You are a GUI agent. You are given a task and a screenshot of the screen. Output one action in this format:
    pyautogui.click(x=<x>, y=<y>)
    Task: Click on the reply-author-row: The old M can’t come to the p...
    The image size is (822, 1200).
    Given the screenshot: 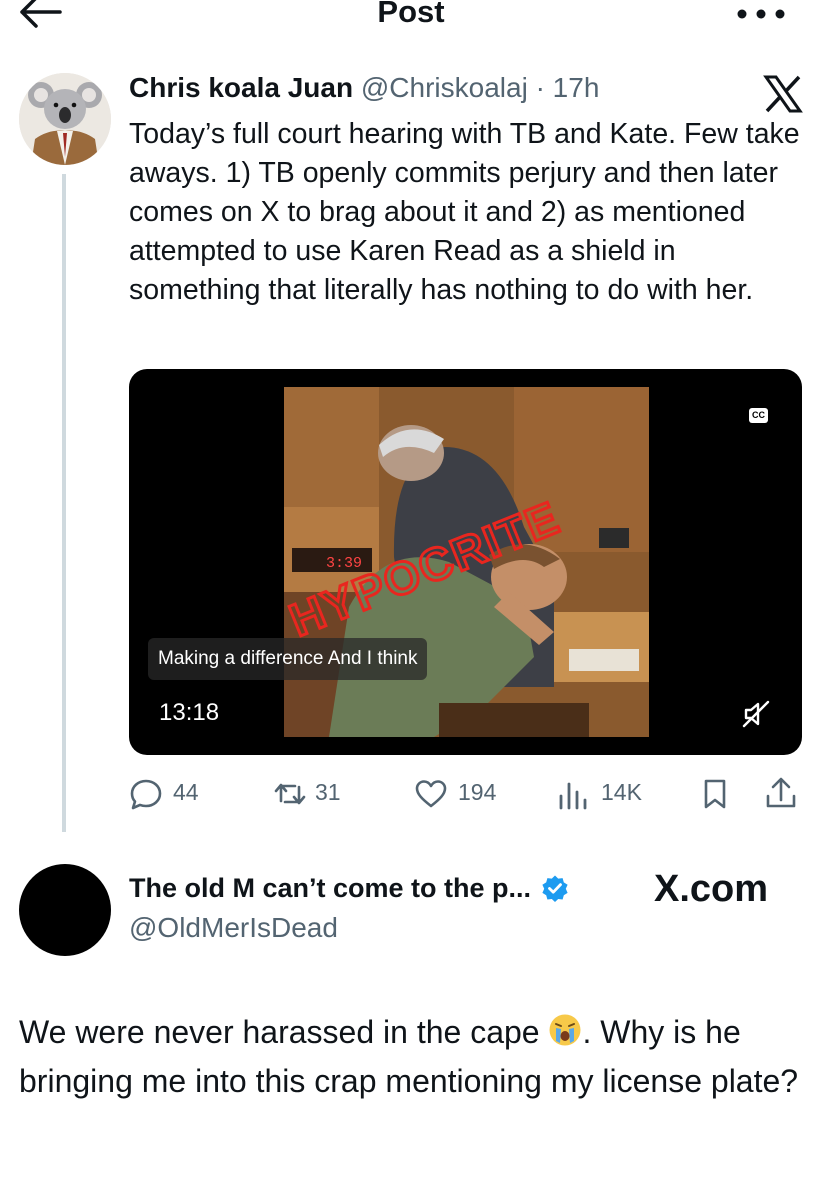 What is the action you would take?
    pyautogui.click(x=349, y=888)
    